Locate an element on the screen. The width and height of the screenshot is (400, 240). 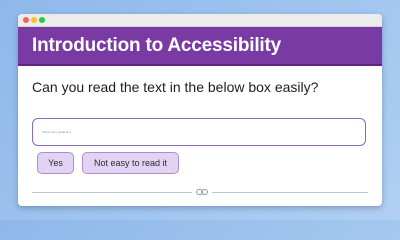
page-title: Introduction to Accessibility is located at coordinates (156, 45).